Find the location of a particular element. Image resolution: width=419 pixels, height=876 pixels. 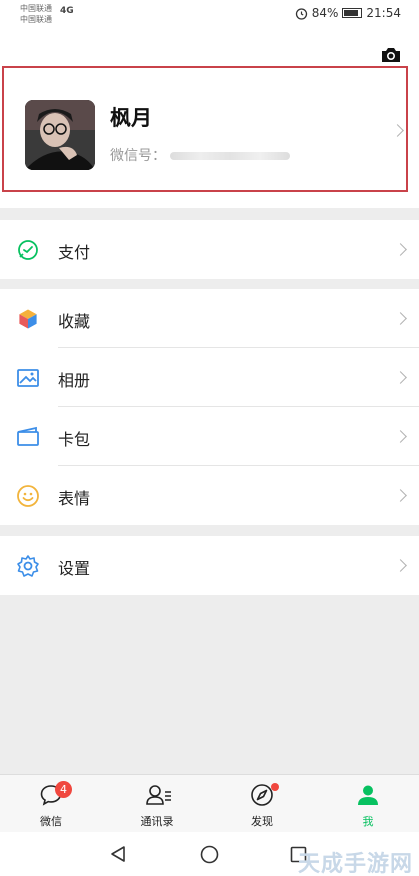

pay-group: 支付 is located at coordinates (209, 249).